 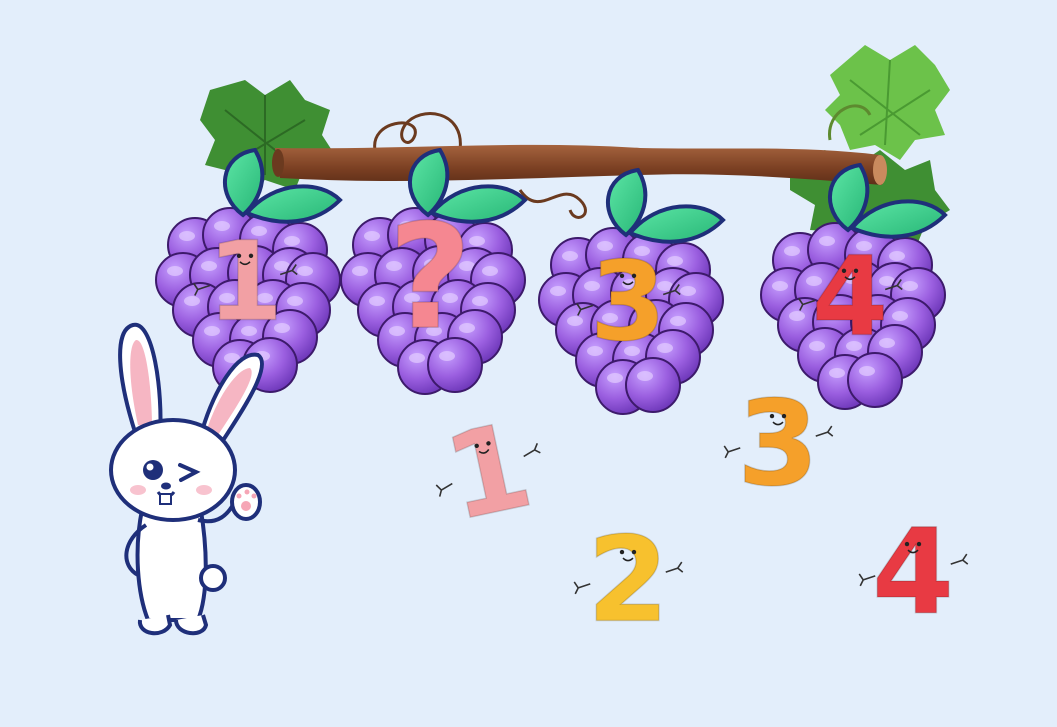 I want to click on answer-option-2-label: 2, so click(x=628, y=579).